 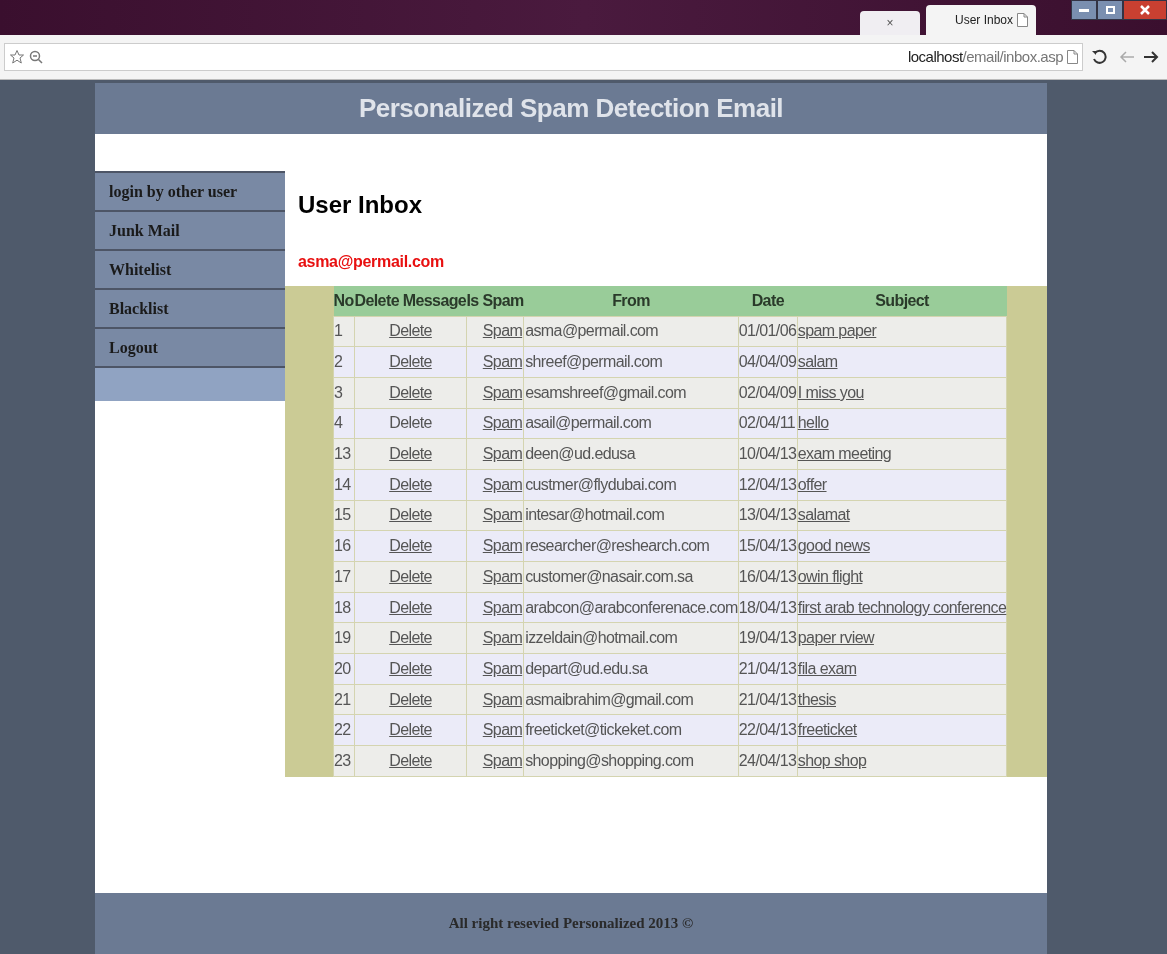 I want to click on table-cell: 21, so click(x=344, y=699).